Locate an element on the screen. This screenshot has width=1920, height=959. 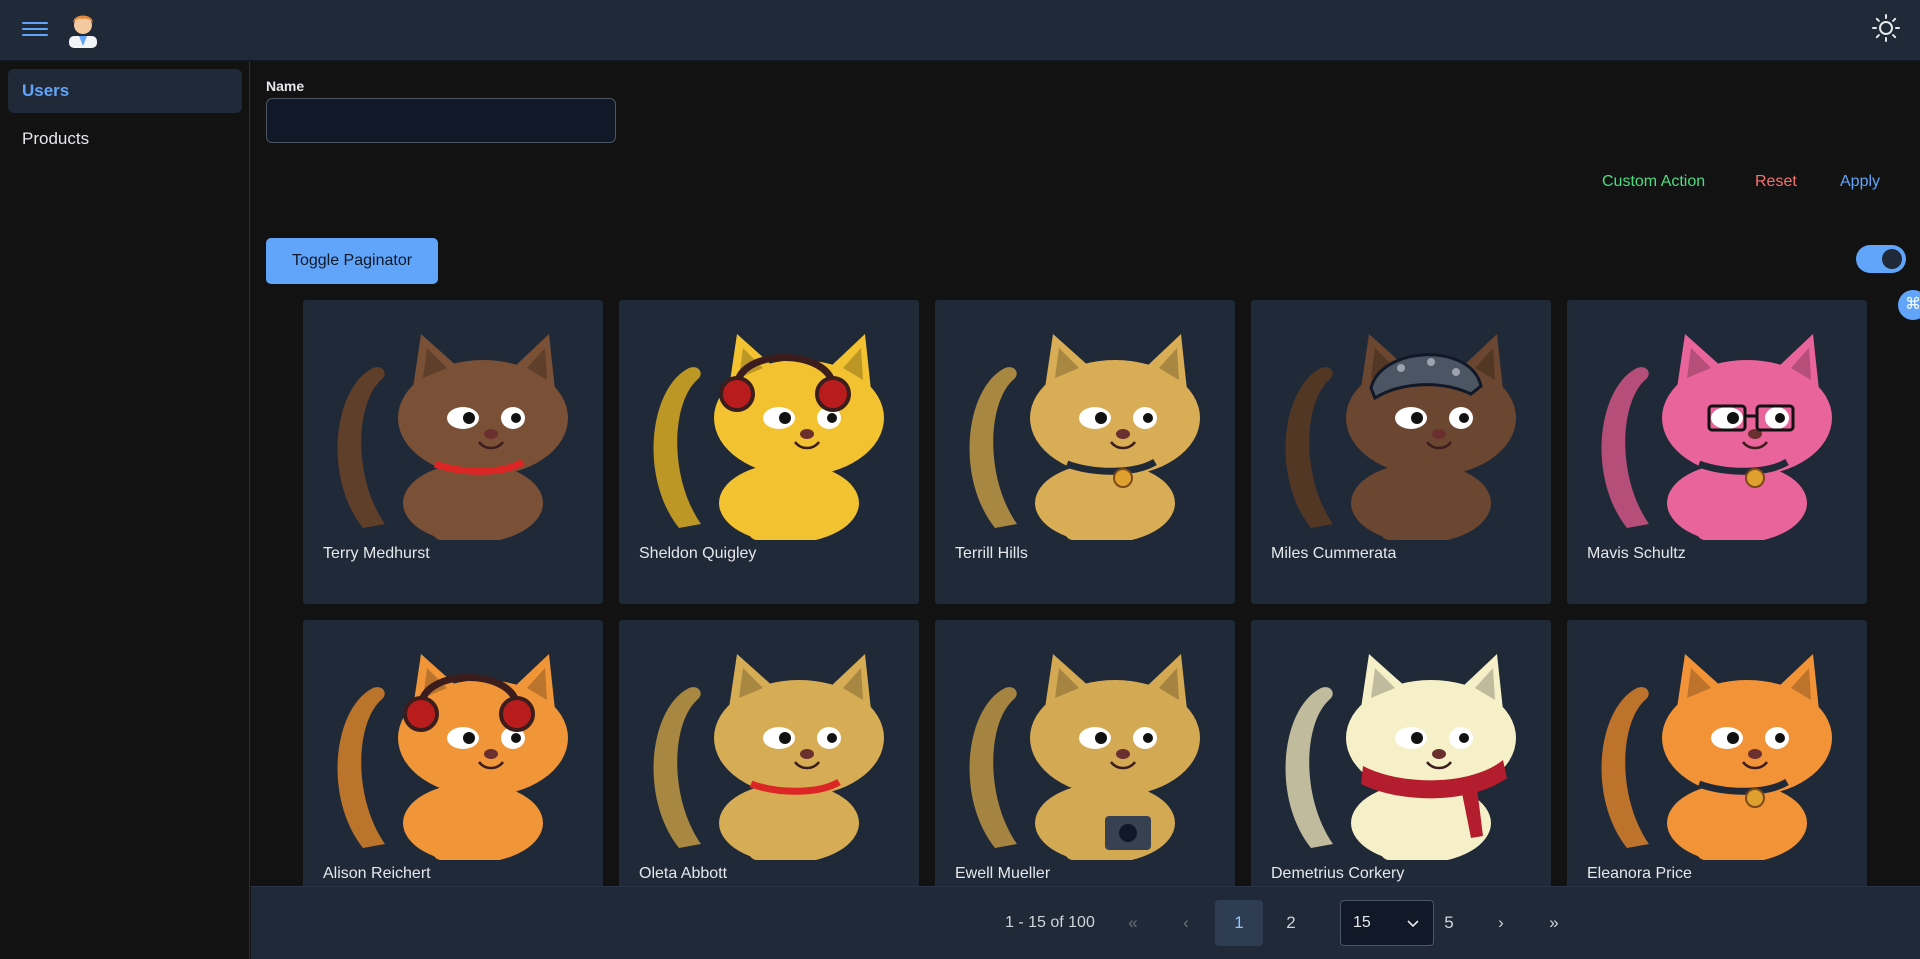
hamburger-icon is located at coordinates (35, 29).